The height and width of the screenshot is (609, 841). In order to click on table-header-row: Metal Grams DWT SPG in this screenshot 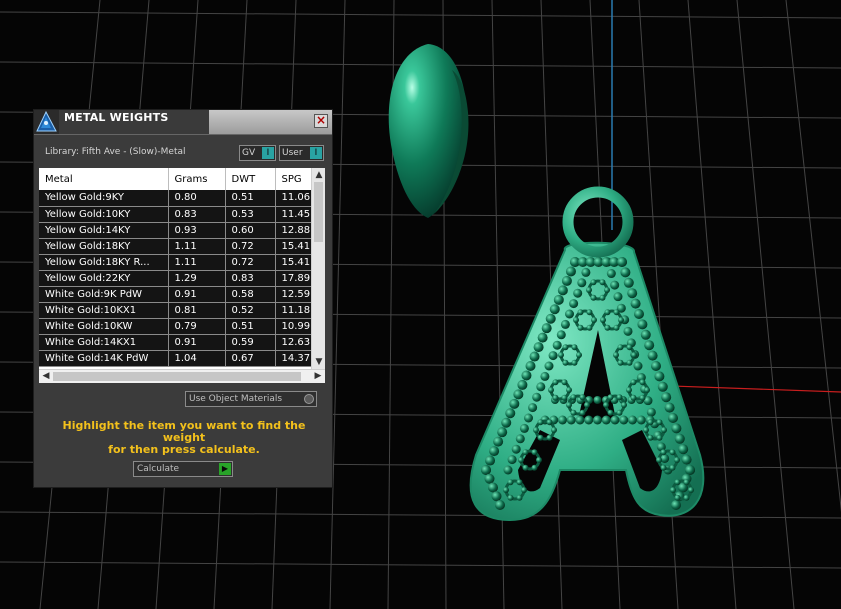, I will do `click(175, 179)`.